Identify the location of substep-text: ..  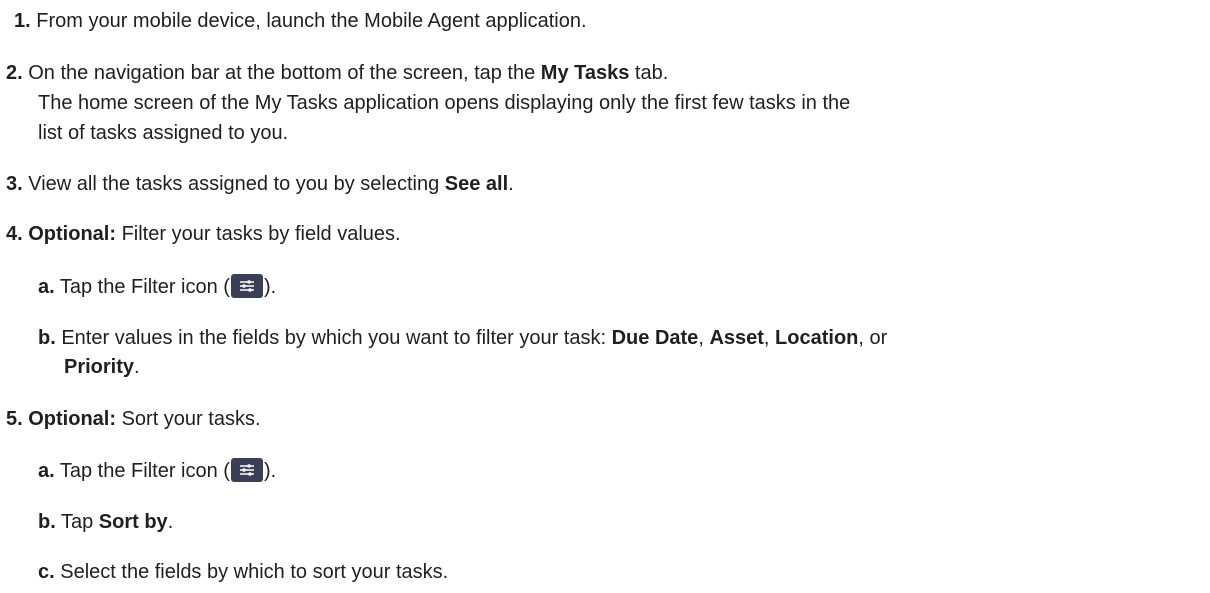
(170, 522).